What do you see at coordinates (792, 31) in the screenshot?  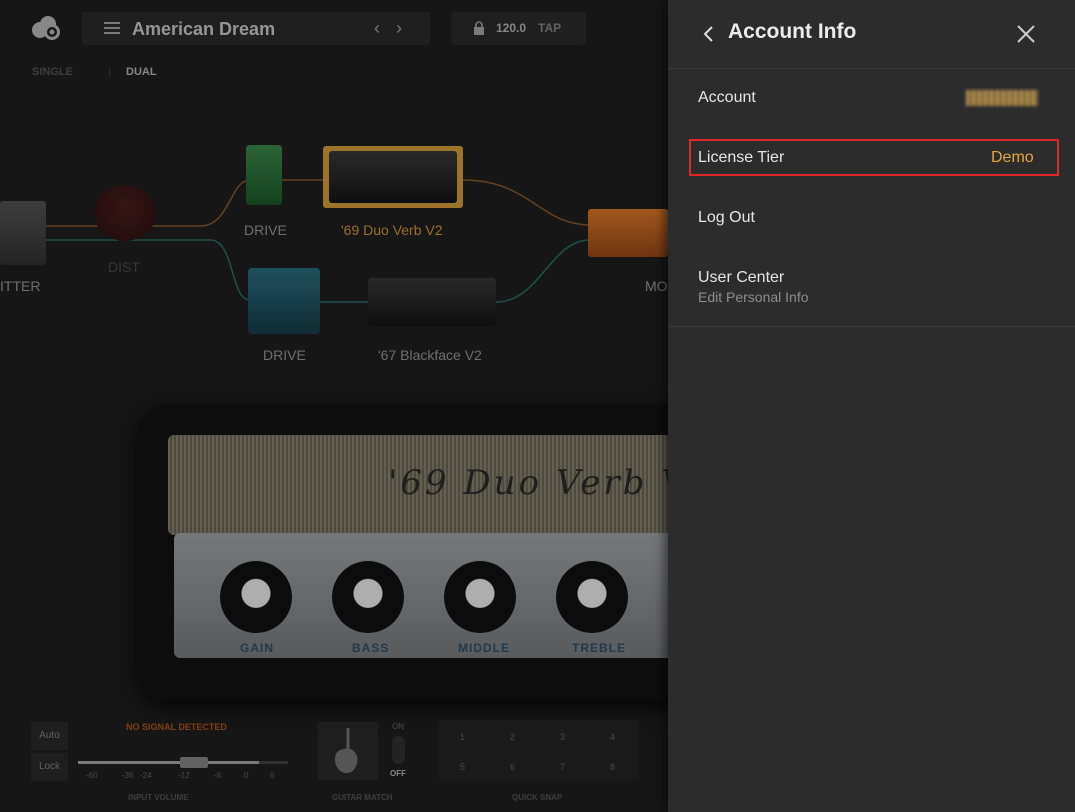 I see `panel-title: Account Info` at bounding box center [792, 31].